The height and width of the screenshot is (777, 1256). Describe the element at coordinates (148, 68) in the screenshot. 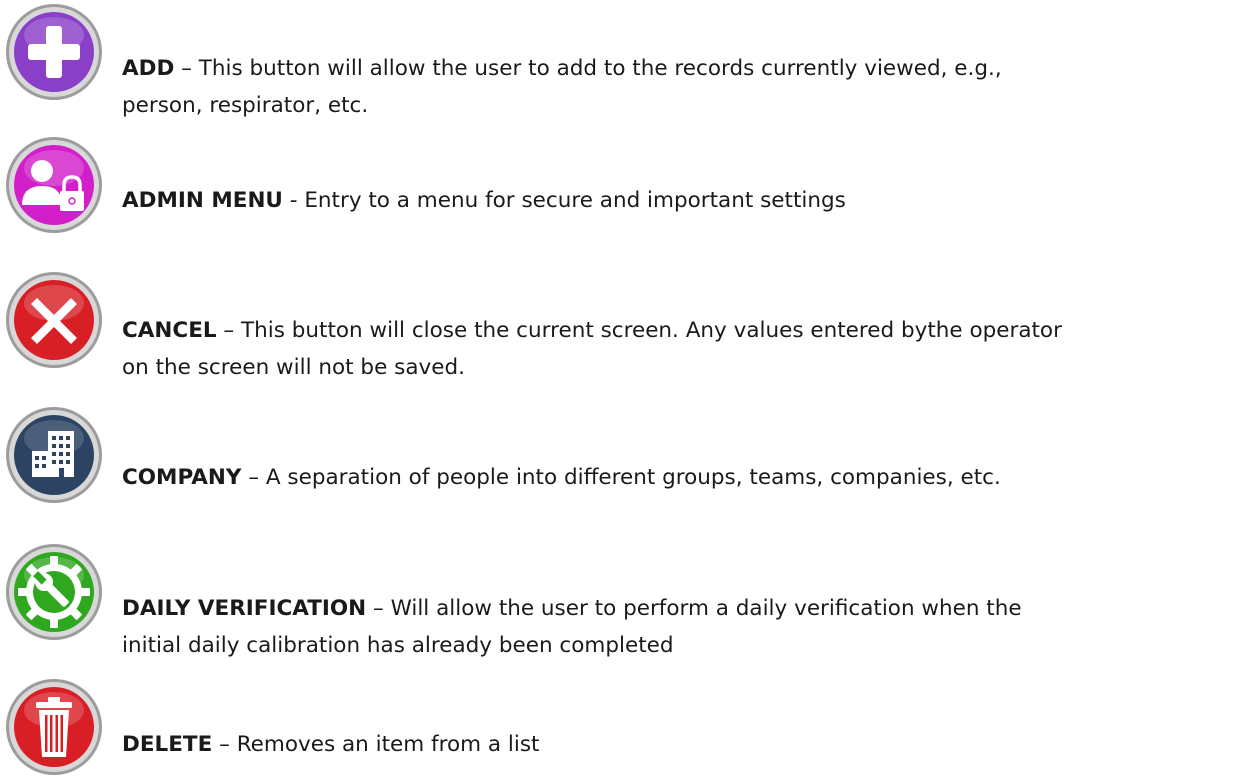

I see `entry-term: ADD` at that location.